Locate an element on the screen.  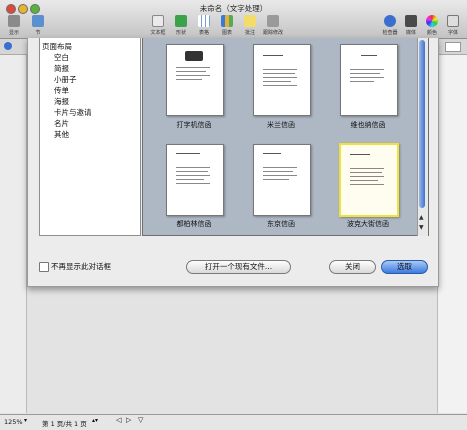
shape-icon is located at coordinates (181, 21).